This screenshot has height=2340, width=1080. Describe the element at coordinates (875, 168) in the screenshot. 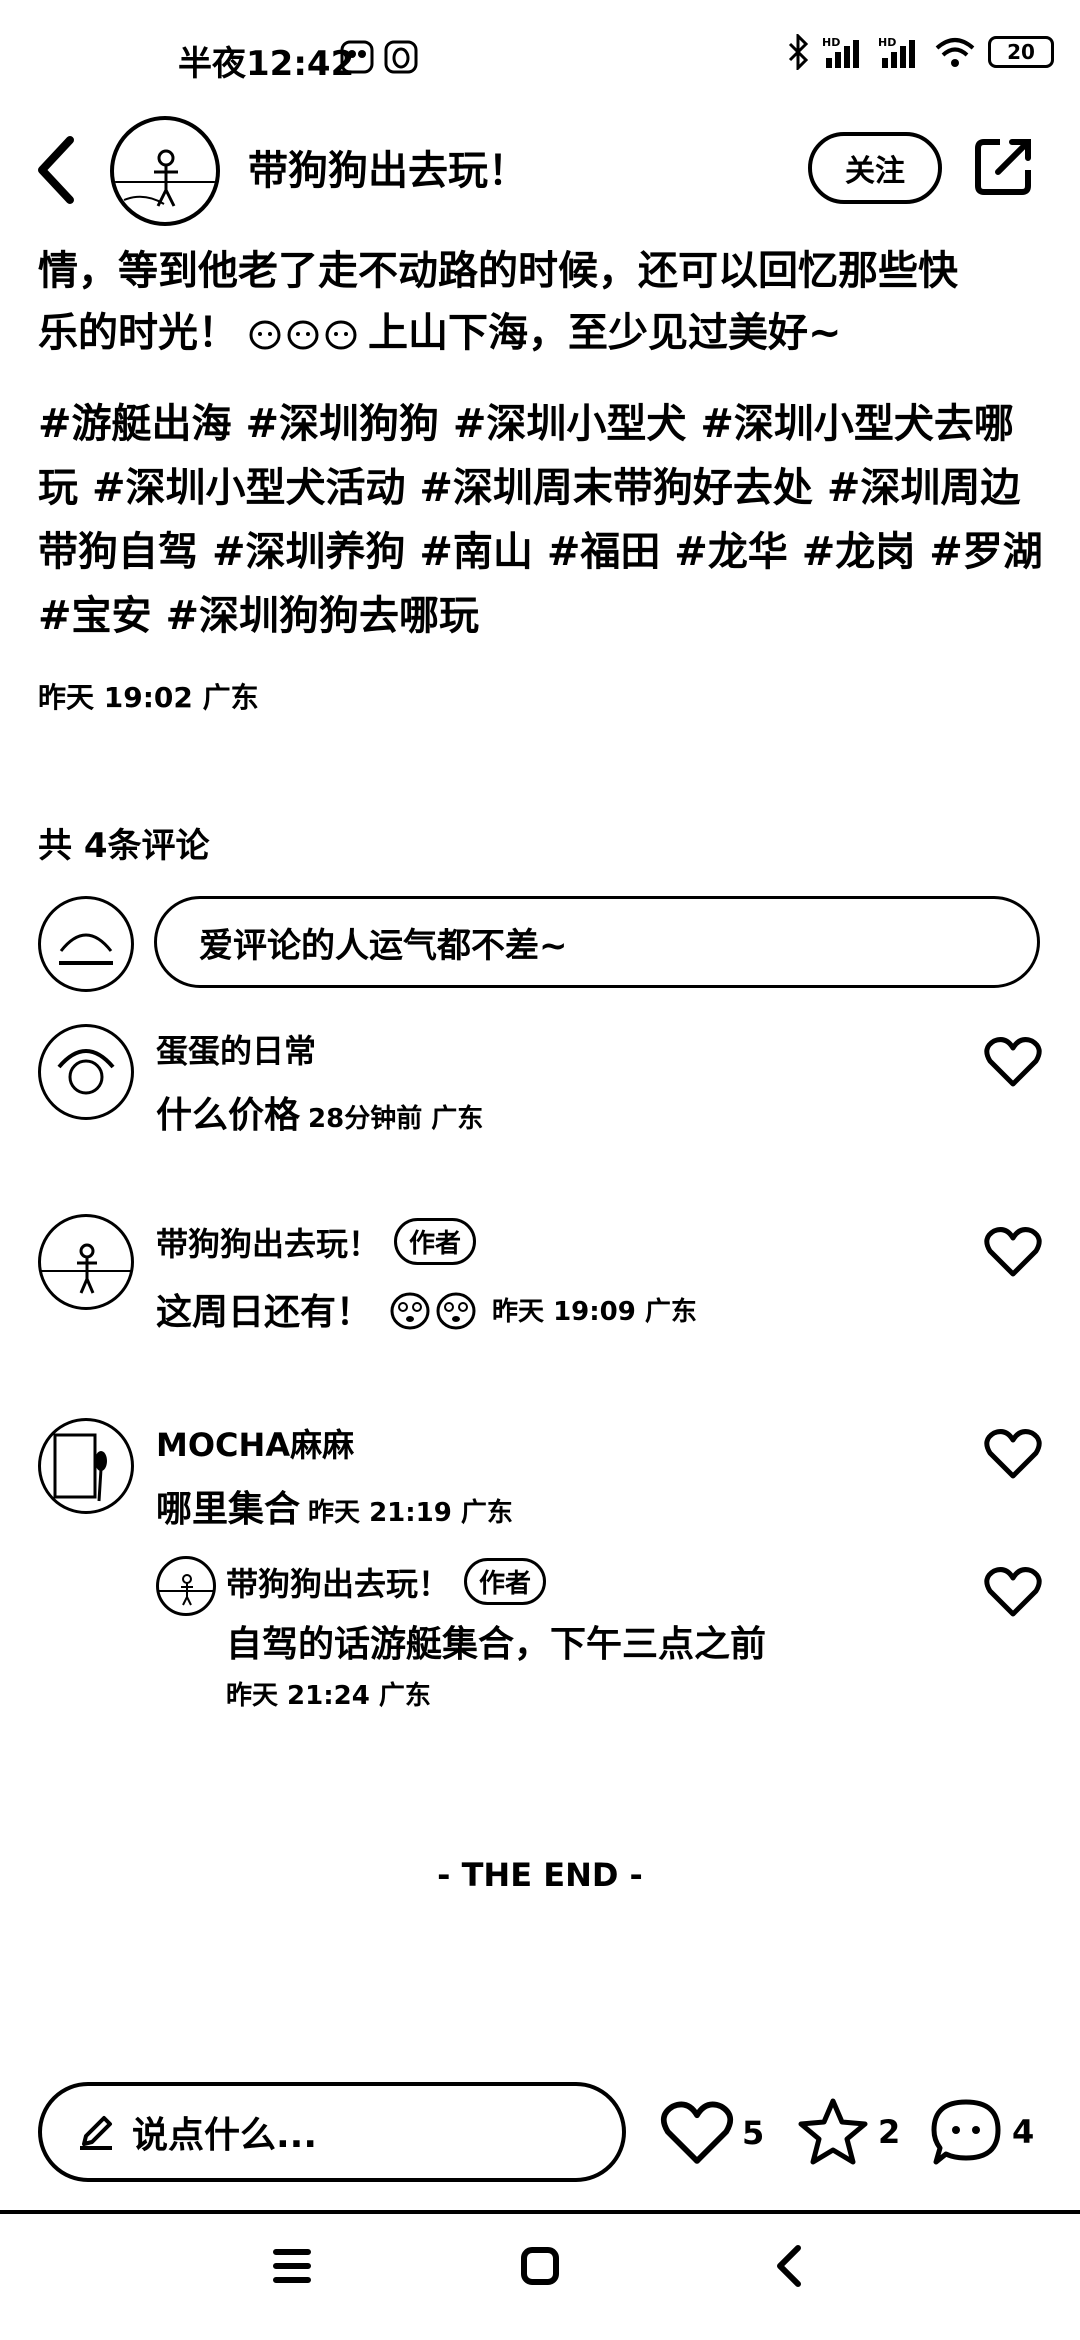

I see `follow-button: 关注` at that location.